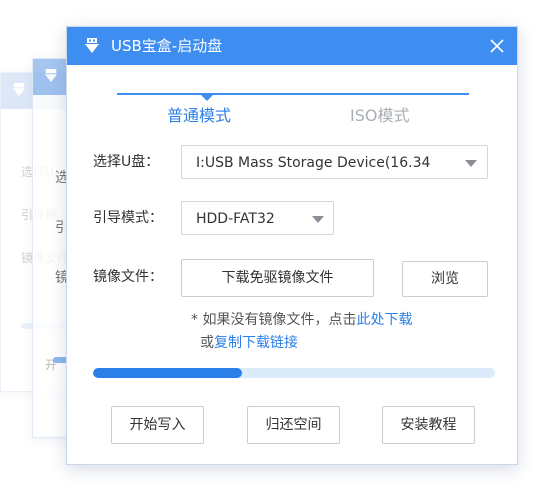 This screenshot has width=550, height=483. Describe the element at coordinates (313, 163) in the screenshot. I see `usb-drive-value: I:USB Mass Storage Device(16.34` at that location.